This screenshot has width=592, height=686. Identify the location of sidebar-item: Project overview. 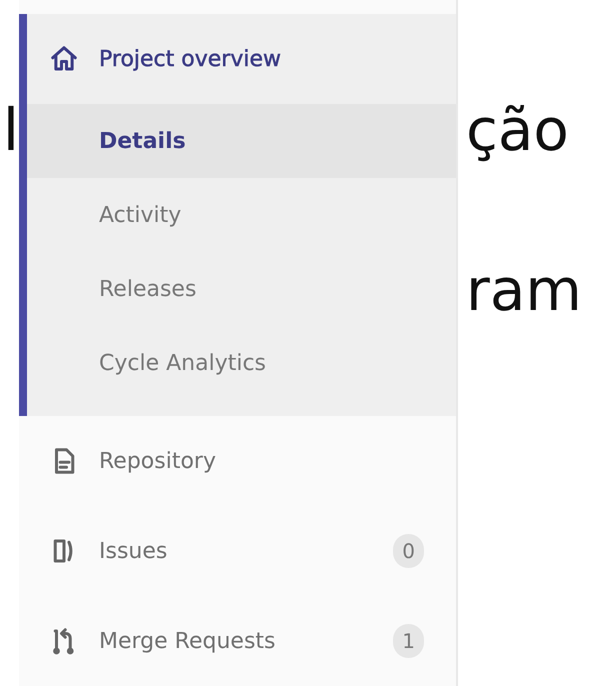
(241, 59).